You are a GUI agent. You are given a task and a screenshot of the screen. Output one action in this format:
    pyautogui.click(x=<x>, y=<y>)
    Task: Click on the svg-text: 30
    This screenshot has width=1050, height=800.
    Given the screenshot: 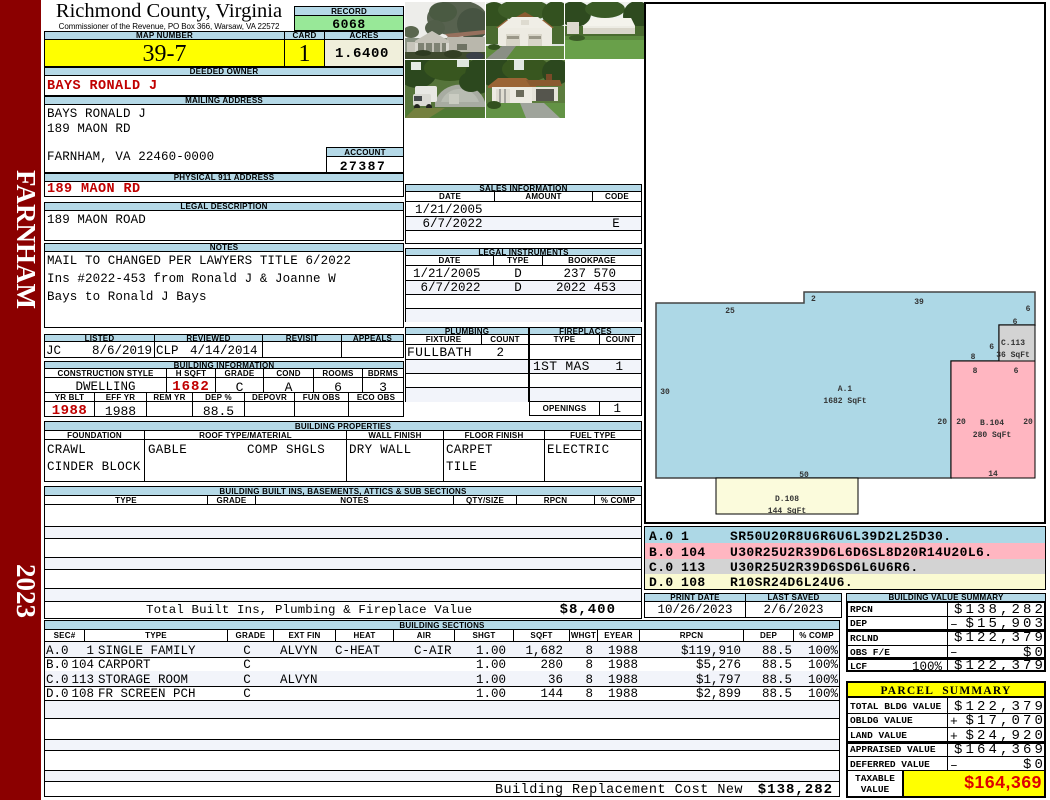 What is the action you would take?
    pyautogui.click(x=665, y=392)
    